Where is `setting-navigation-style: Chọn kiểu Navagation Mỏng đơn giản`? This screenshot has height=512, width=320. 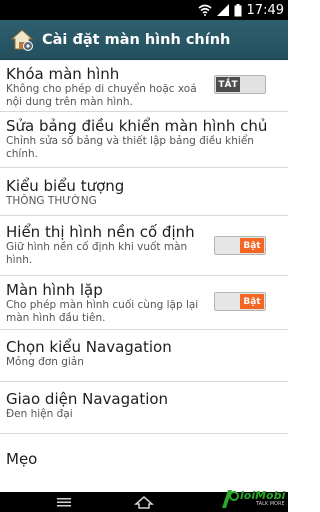 setting-navigation-style: Chọn kiểu Navagation Mỏng đơn giản is located at coordinates (144, 356).